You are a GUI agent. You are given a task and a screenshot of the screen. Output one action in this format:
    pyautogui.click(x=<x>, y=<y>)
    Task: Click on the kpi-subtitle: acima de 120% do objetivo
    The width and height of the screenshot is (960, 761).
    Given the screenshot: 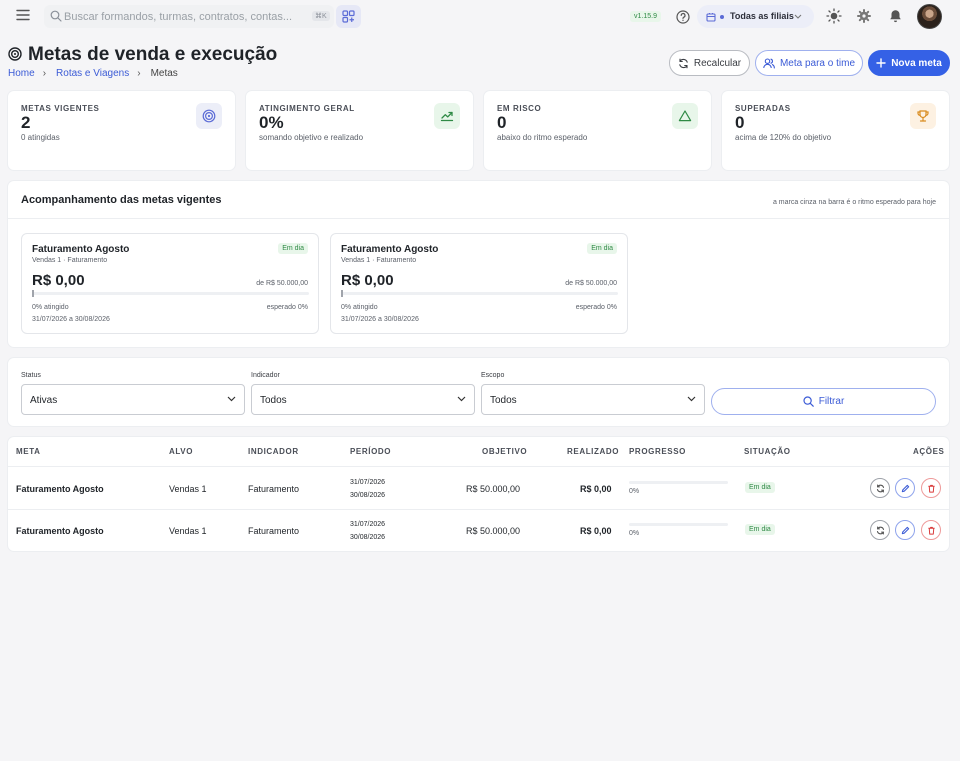 What is the action you would take?
    pyautogui.click(x=783, y=137)
    